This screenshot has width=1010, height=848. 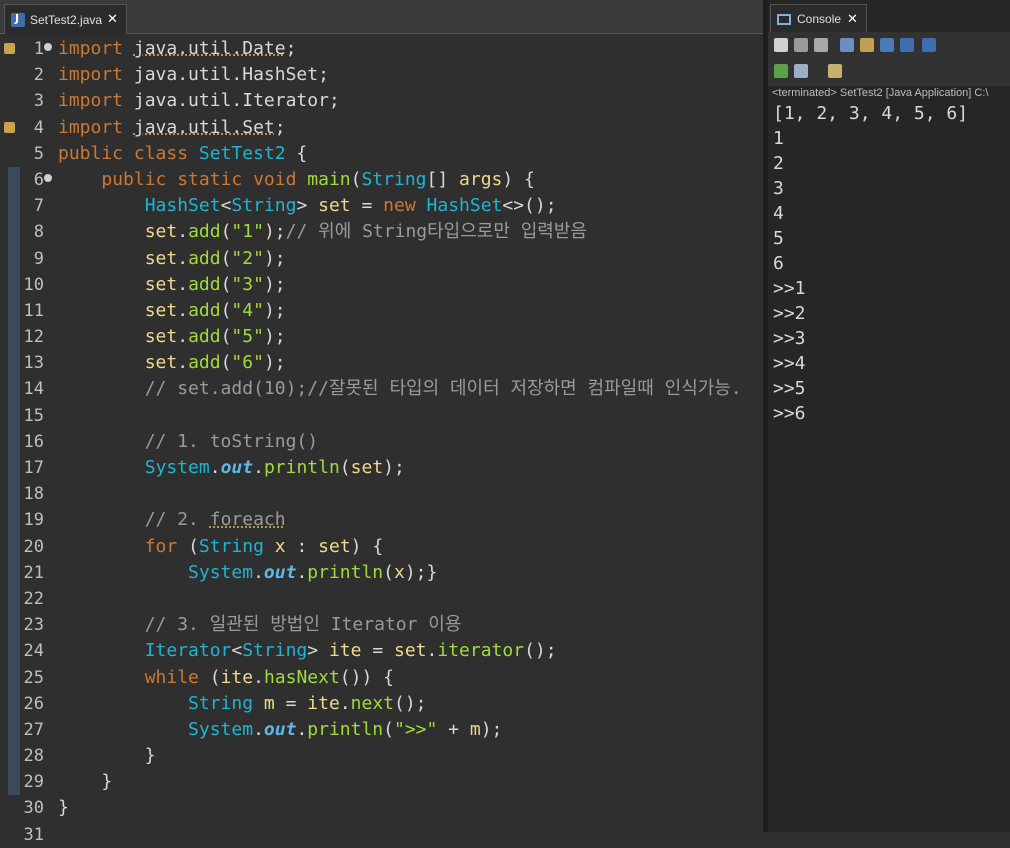 What do you see at coordinates (821, 45) in the screenshot?
I see `remove-all-terminated-icon` at bounding box center [821, 45].